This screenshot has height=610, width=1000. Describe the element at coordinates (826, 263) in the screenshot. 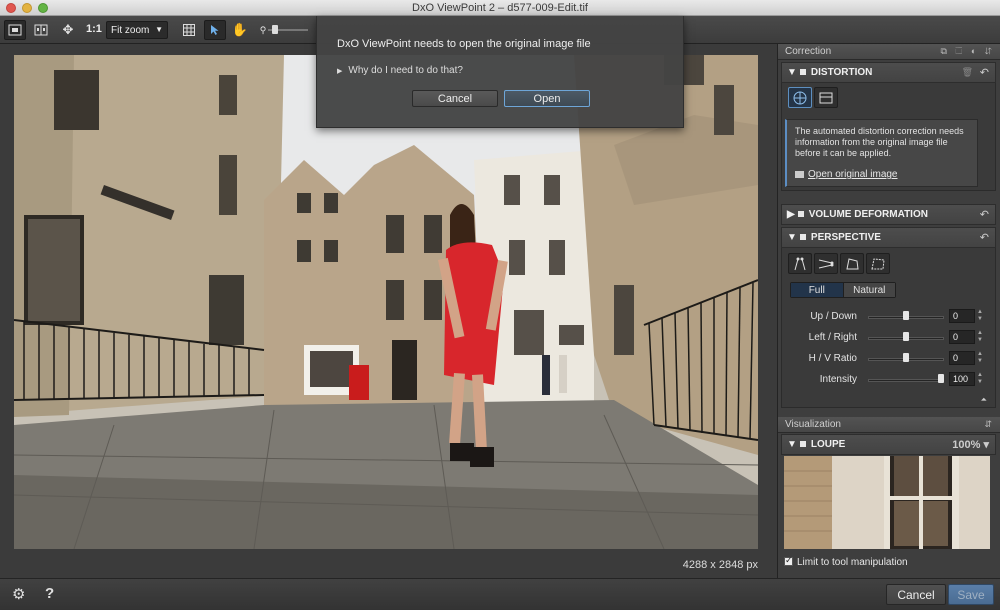

I see `horizontal-perspective-icon` at that location.